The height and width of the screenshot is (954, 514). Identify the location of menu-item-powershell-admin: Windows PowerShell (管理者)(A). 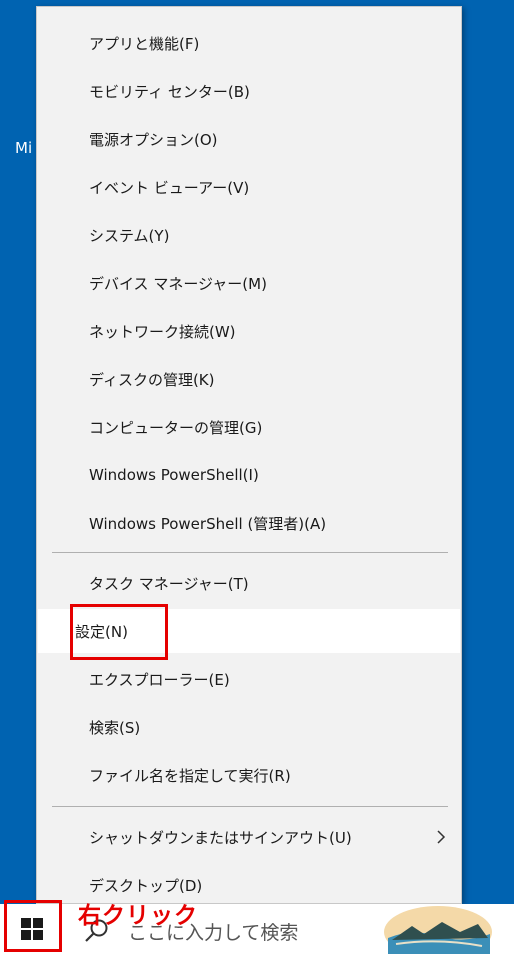
(249, 523).